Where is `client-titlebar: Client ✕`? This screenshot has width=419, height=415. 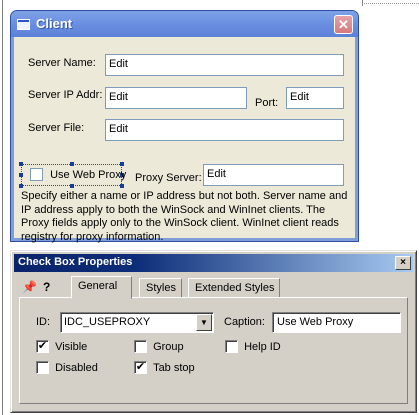
client-titlebar: Client ✕ is located at coordinates (184, 24).